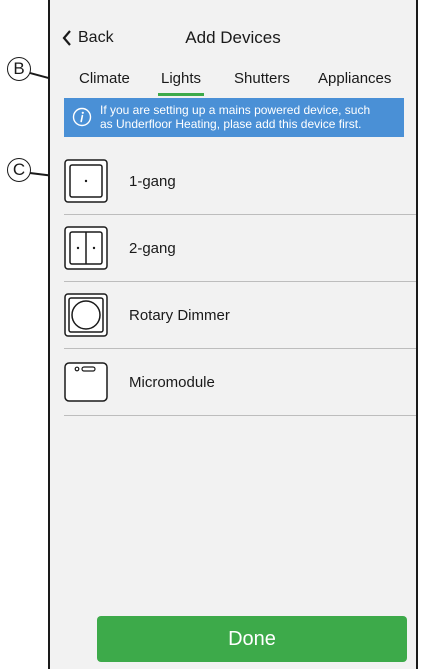 The height and width of the screenshot is (669, 433). I want to click on callout-c: C, so click(19, 170).